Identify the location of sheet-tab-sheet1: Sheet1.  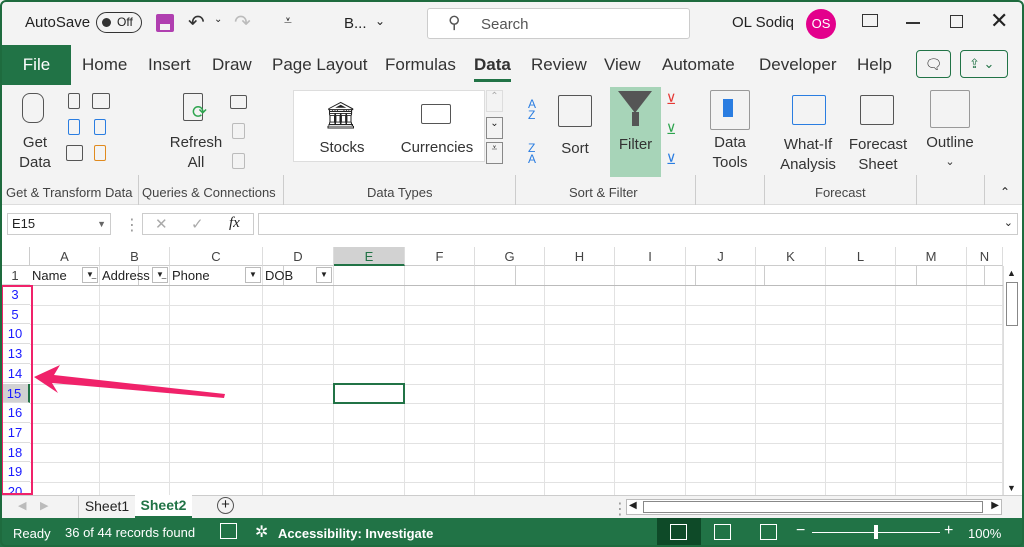
(106, 507).